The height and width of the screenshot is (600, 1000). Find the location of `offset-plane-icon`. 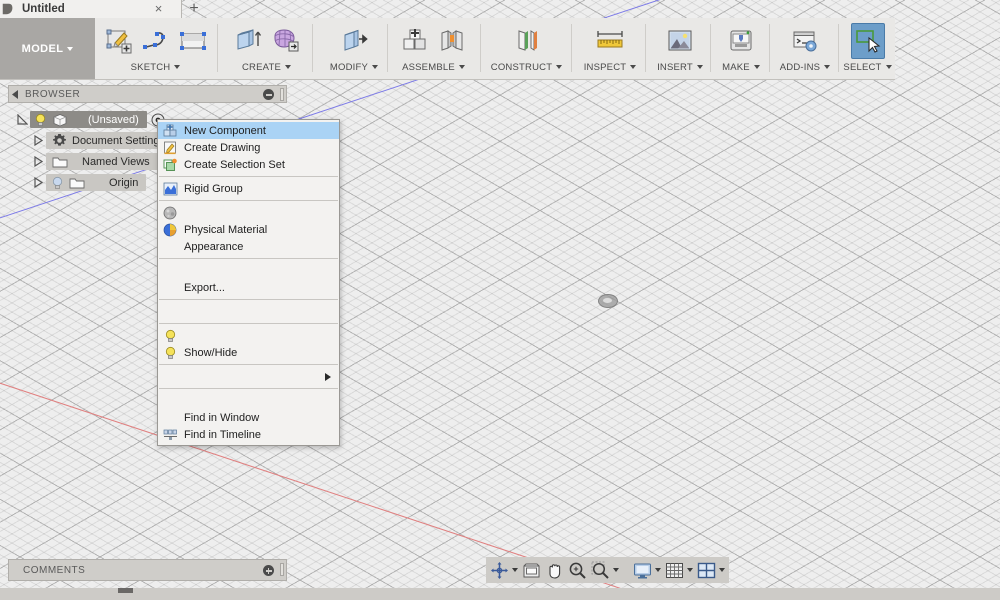

offset-plane-icon is located at coordinates (527, 41).